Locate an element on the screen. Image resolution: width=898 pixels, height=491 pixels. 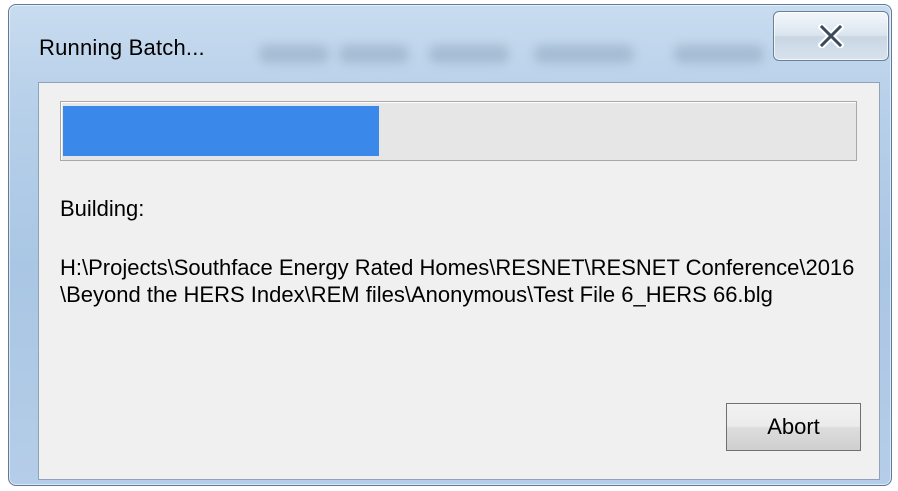
abort-button: Abort is located at coordinates (793, 427).